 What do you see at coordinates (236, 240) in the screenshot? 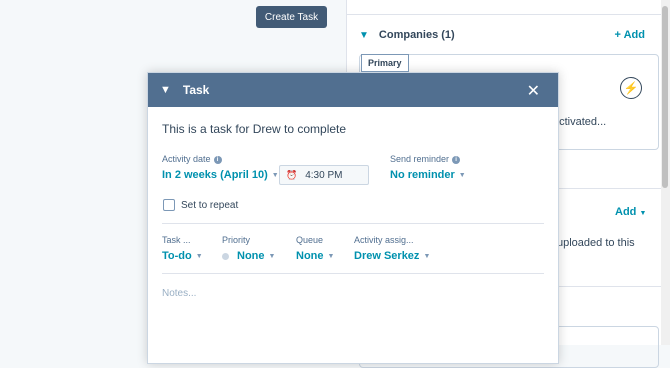
I see `priority-label: Priority` at bounding box center [236, 240].